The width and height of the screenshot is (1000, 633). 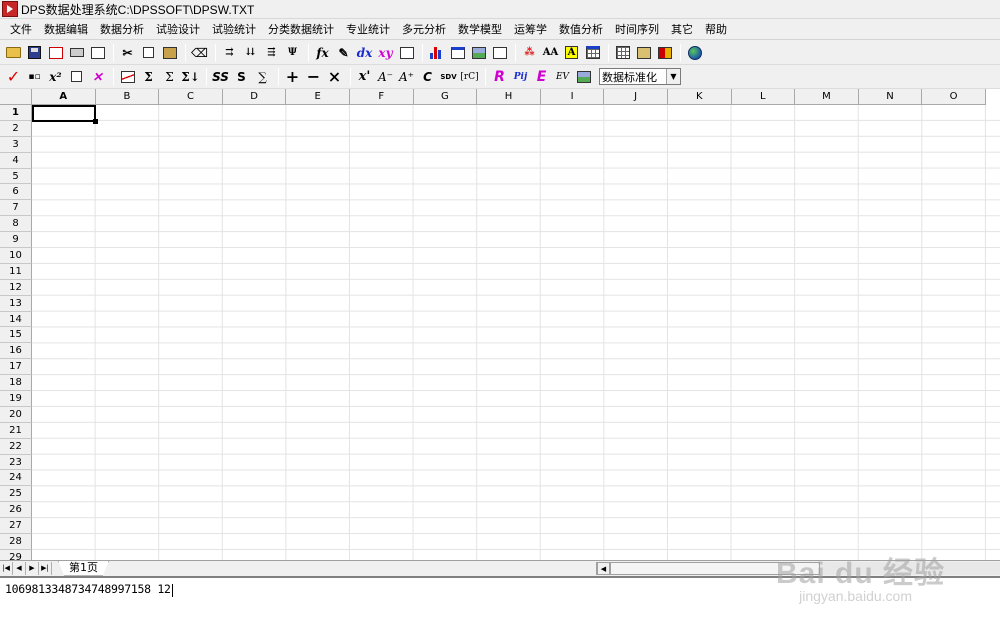 I want to click on row-header: 13, so click(x=16, y=303).